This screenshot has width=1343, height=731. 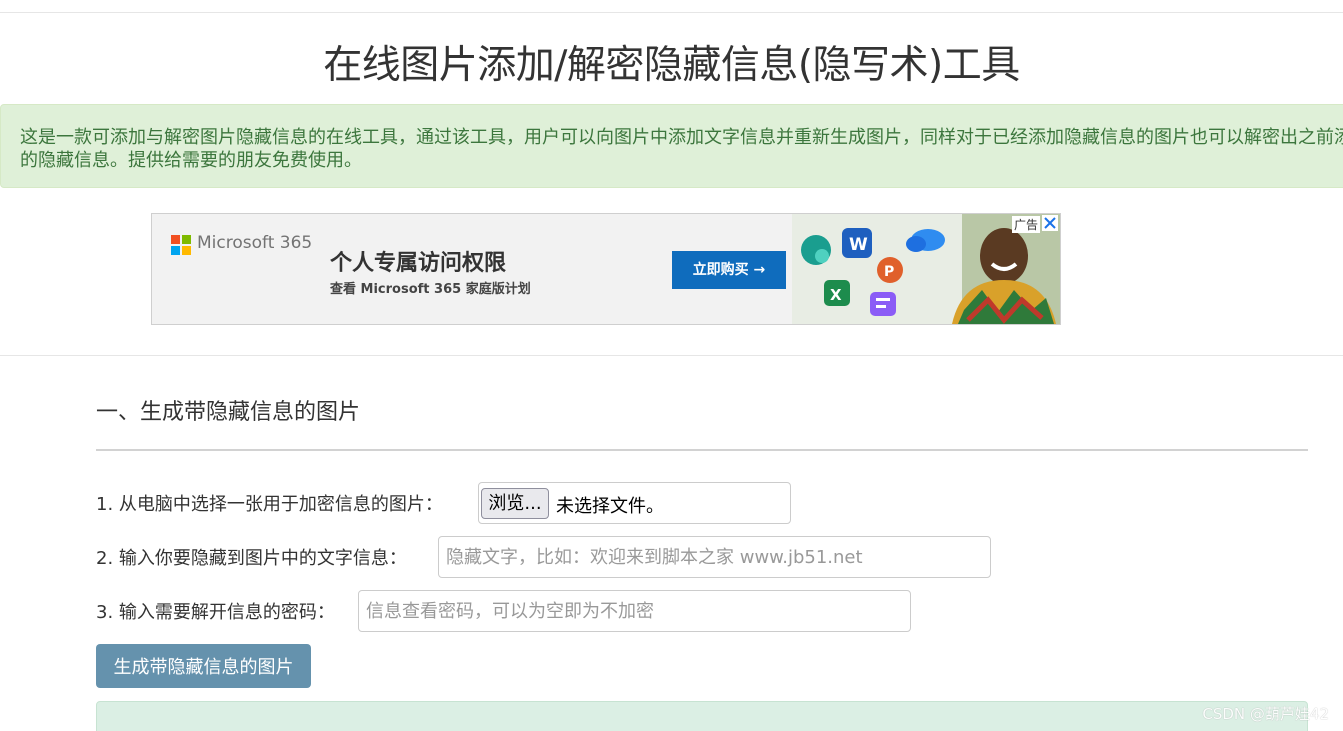 I want to click on excel-icon: X, so click(x=837, y=293).